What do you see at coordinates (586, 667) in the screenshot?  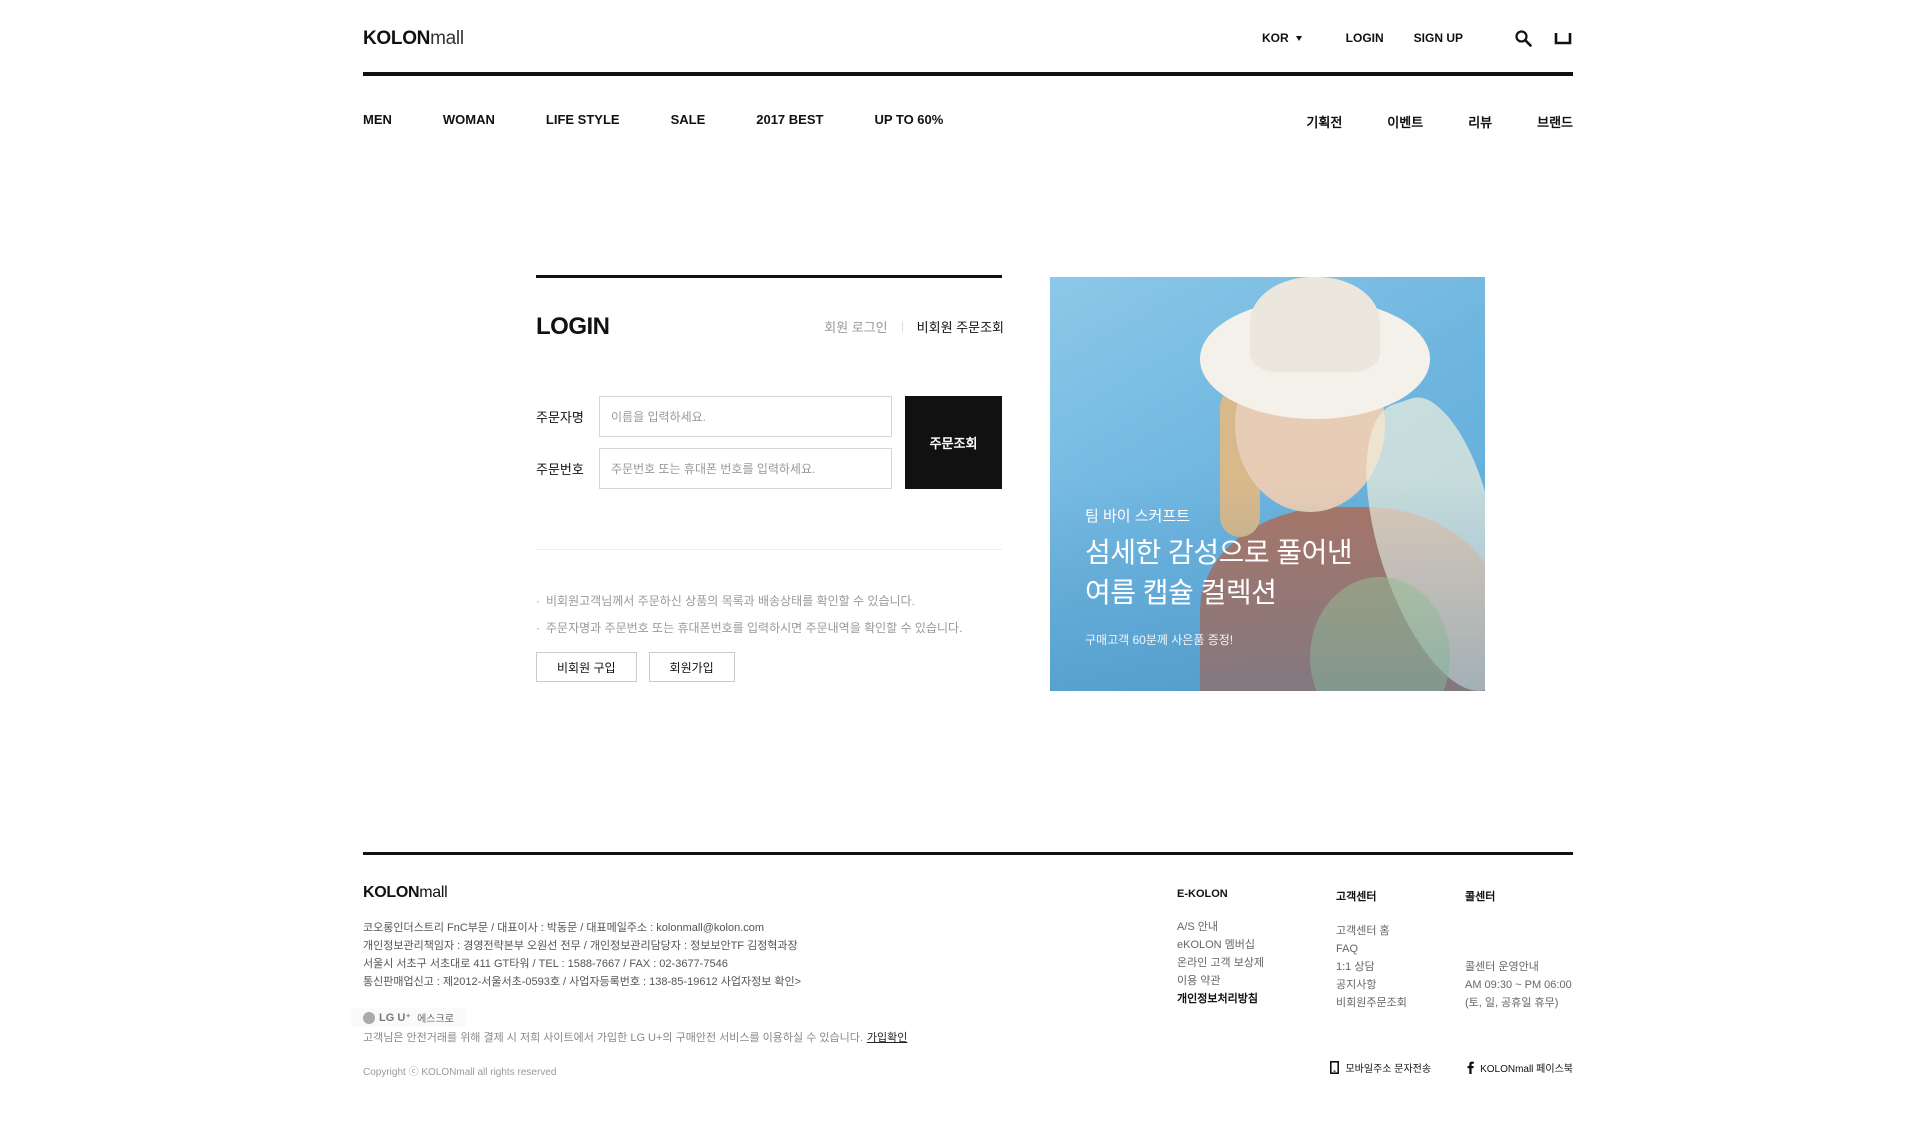 I see `guest-purchase-button: 비회원 구입` at bounding box center [586, 667].